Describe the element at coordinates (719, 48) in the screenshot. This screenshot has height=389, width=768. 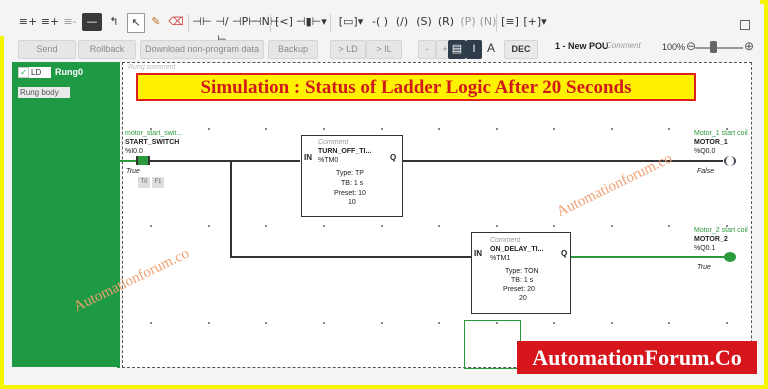
I see `zoom-slider` at that location.